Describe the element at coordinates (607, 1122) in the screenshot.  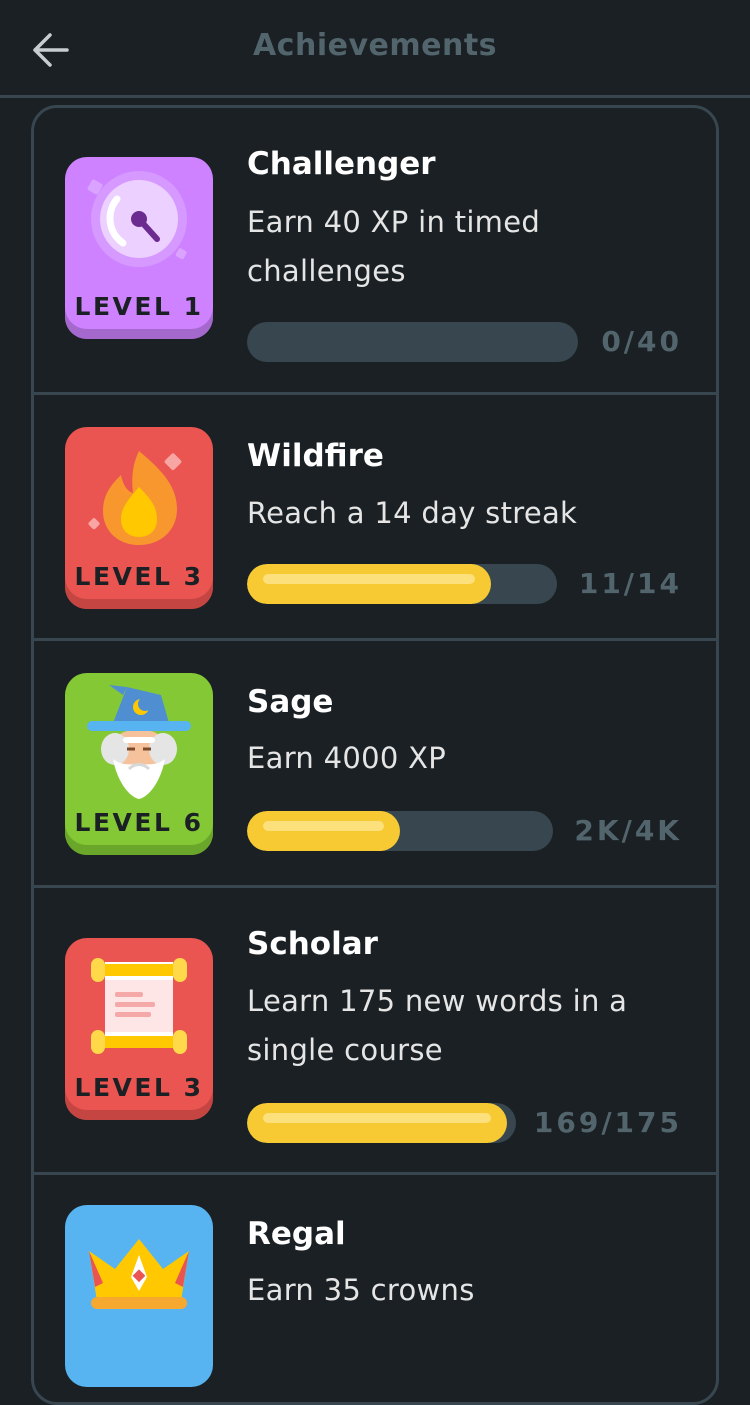
I see `progress-count: 169/175` at that location.